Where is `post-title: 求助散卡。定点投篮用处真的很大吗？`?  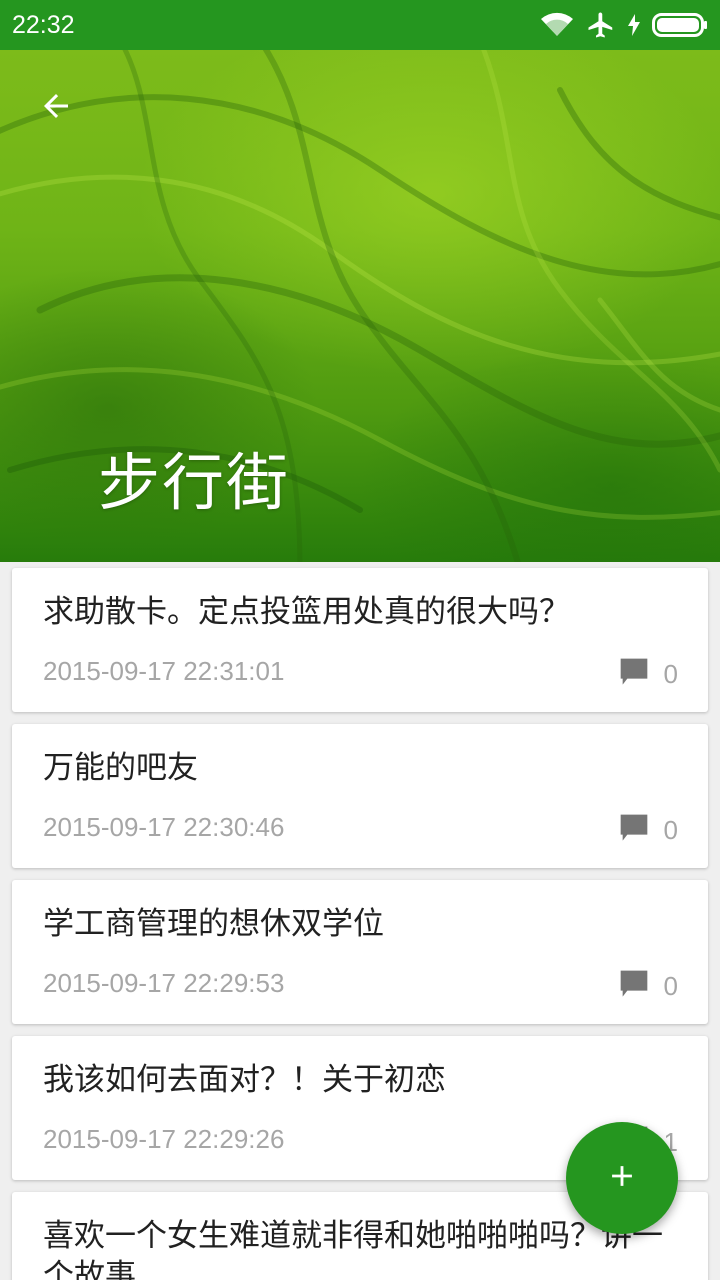
post-title: 求助散卡。定点投篮用处真的很大吗？ is located at coordinates (306, 612).